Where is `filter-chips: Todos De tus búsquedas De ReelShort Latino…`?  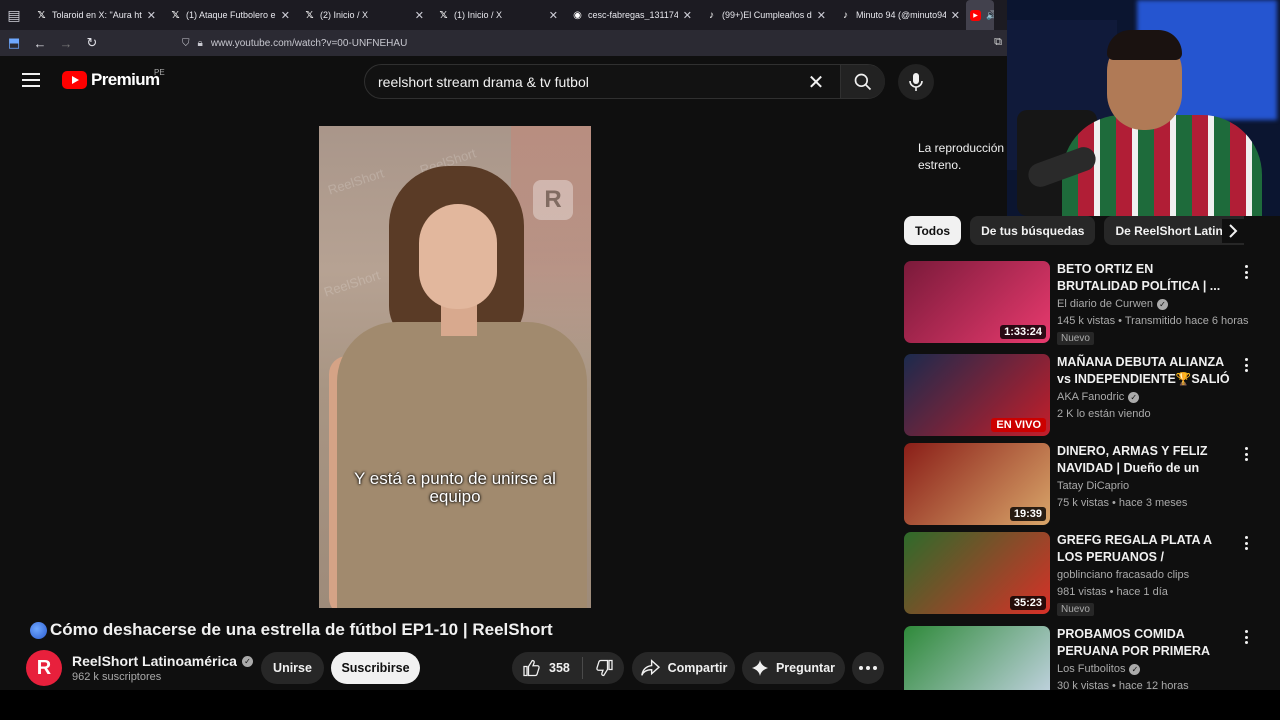
filter-chips: Todos De tus búsquedas De ReelShort Latino… is located at coordinates (1074, 231).